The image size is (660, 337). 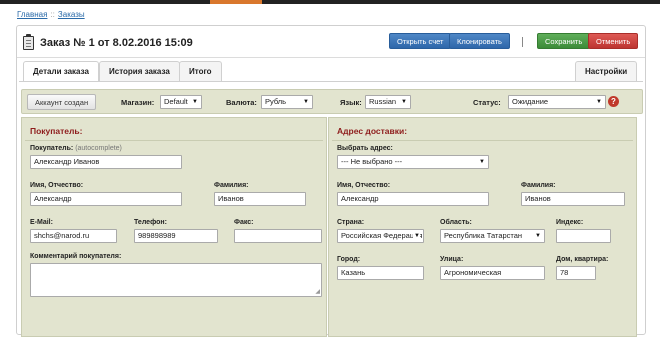 I want to click on tab-order-history: История заказа, so click(x=139, y=71).